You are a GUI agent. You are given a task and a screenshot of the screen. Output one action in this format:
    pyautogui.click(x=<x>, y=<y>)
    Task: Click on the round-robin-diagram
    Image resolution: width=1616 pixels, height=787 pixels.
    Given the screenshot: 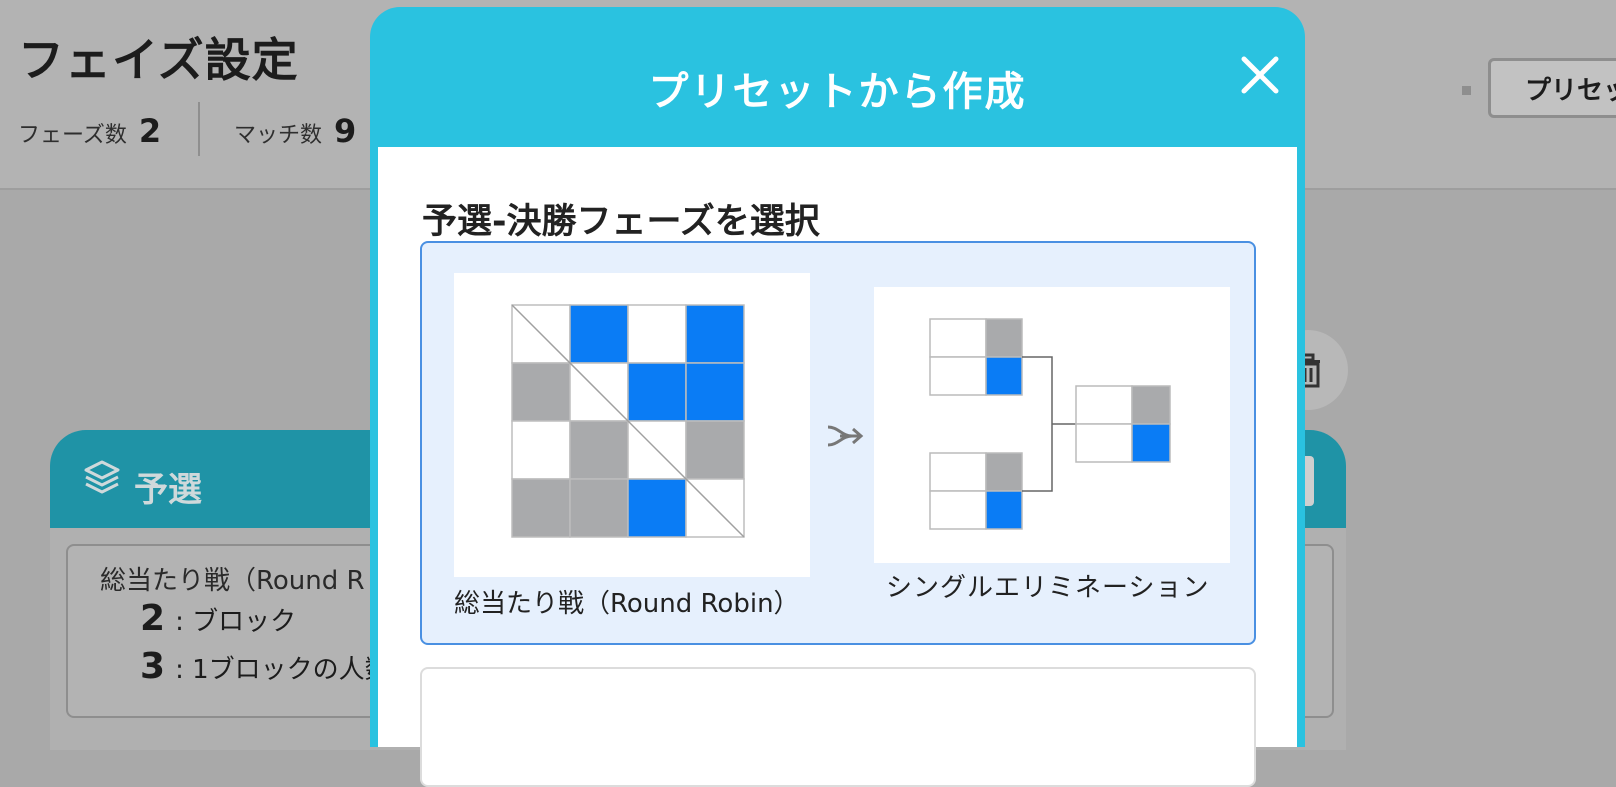 What is the action you would take?
    pyautogui.click(x=632, y=425)
    